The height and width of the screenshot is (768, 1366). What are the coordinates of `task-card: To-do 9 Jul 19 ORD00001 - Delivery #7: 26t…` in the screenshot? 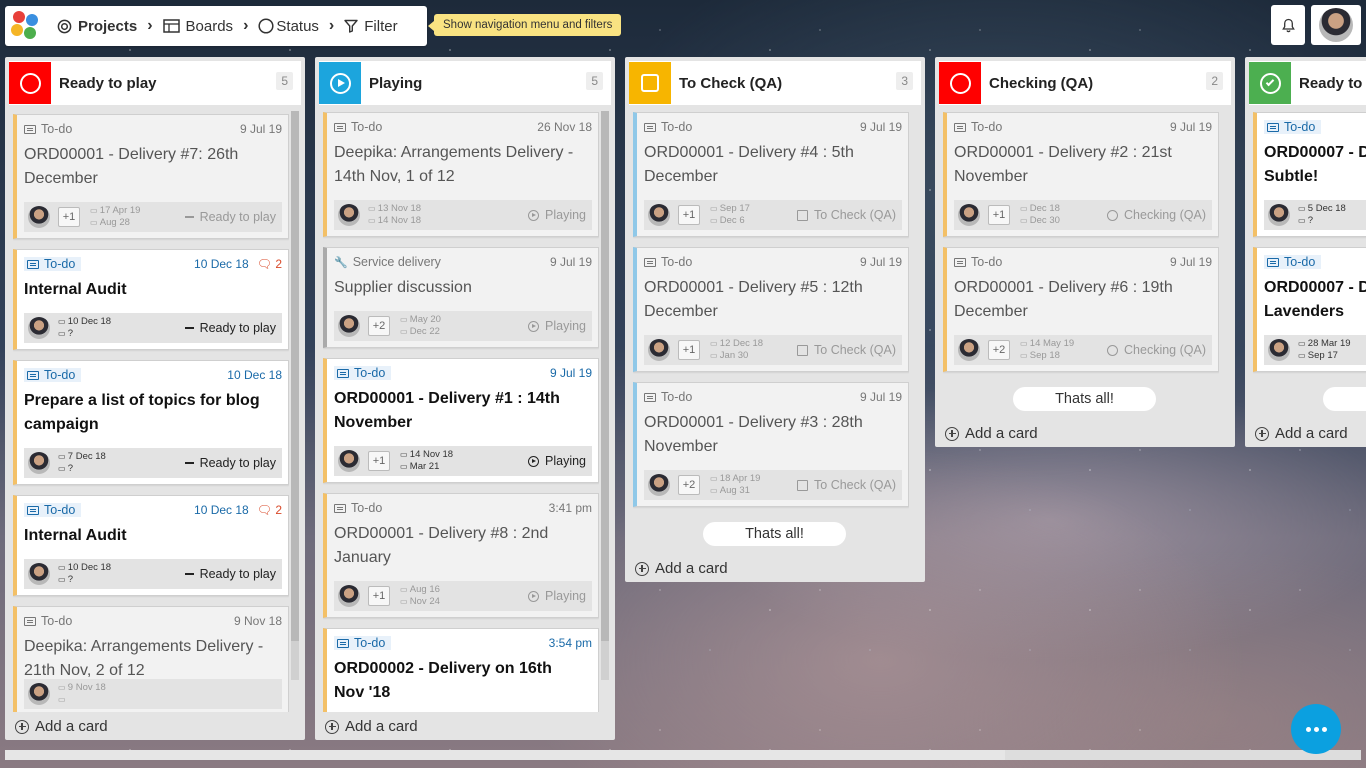 It's located at (151, 176).